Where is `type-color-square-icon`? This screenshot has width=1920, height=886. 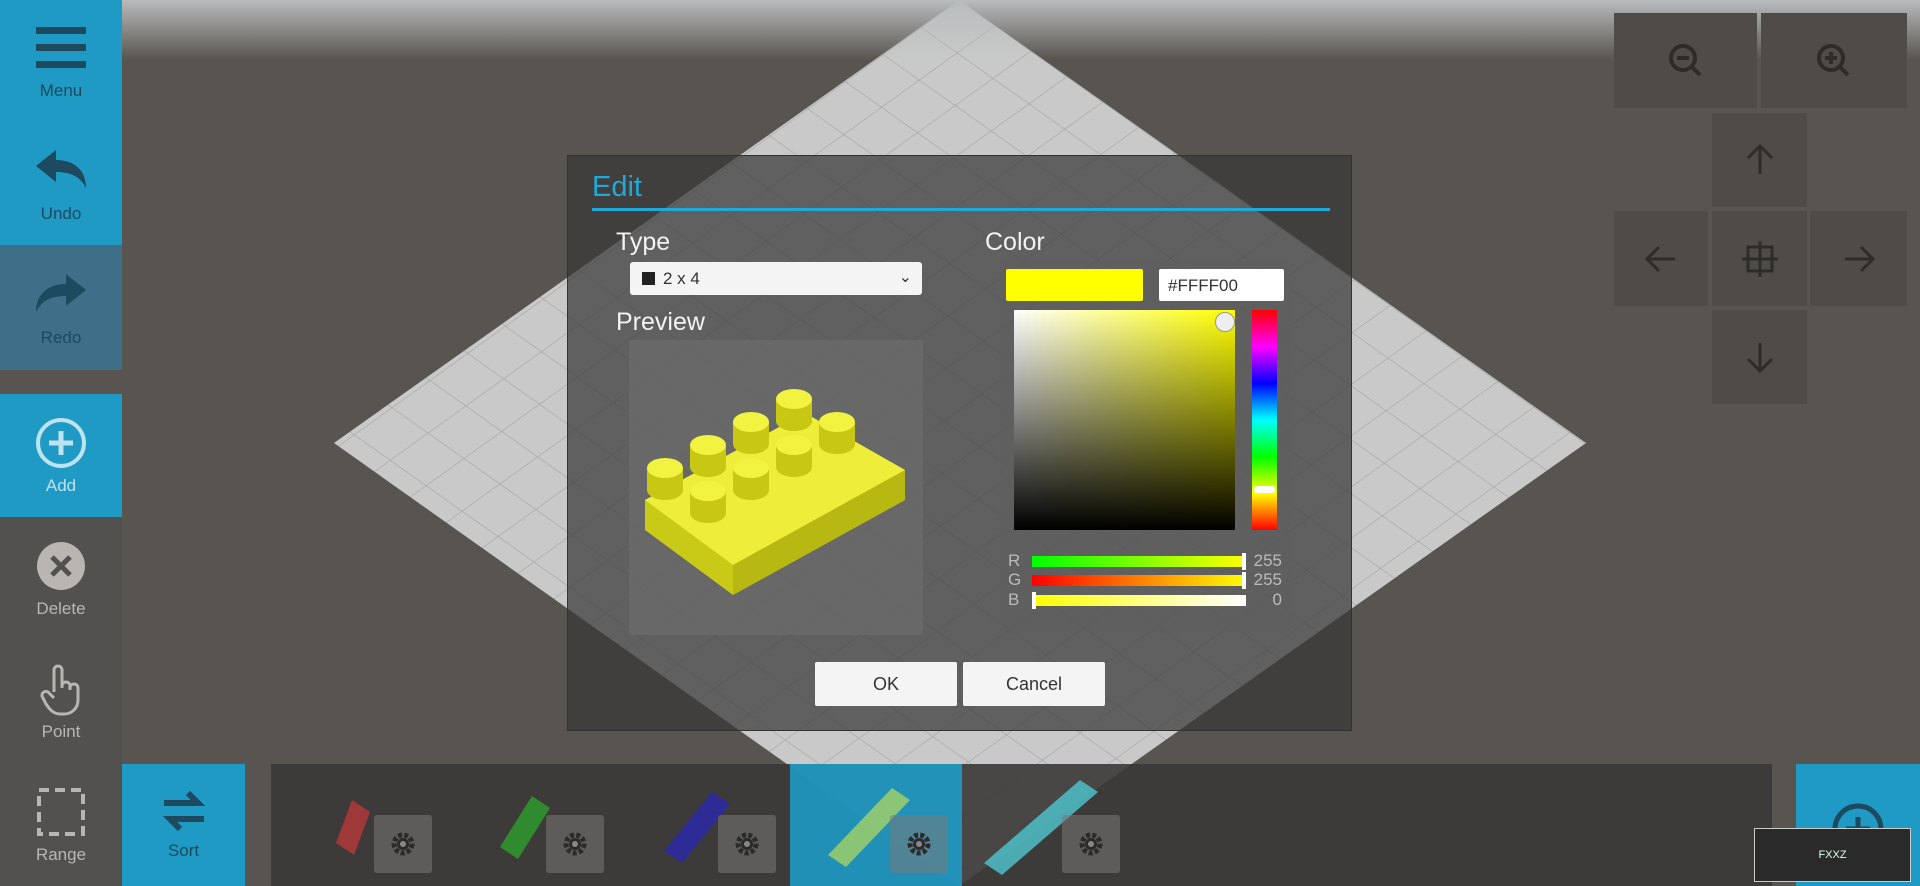
type-color-square-icon is located at coordinates (648, 278).